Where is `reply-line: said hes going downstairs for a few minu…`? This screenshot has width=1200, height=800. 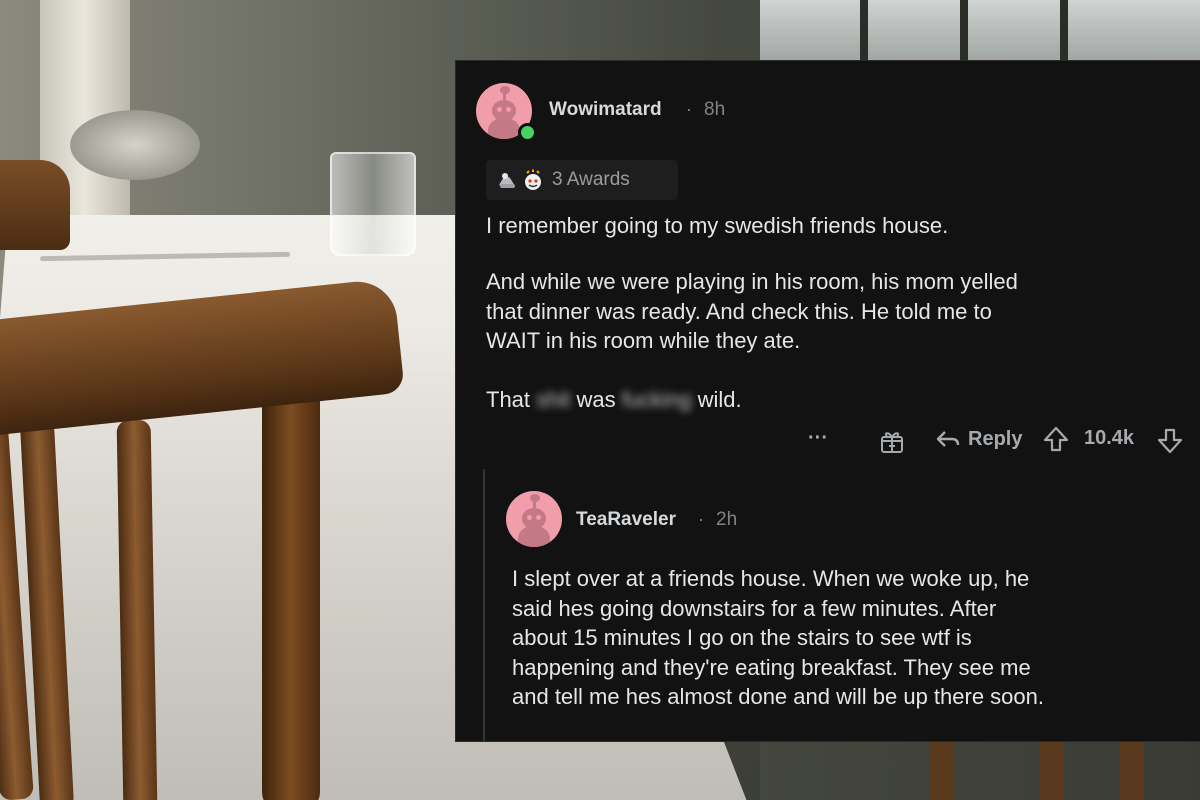
reply-line: said hes going downstairs for a few minu… is located at coordinates (754, 608).